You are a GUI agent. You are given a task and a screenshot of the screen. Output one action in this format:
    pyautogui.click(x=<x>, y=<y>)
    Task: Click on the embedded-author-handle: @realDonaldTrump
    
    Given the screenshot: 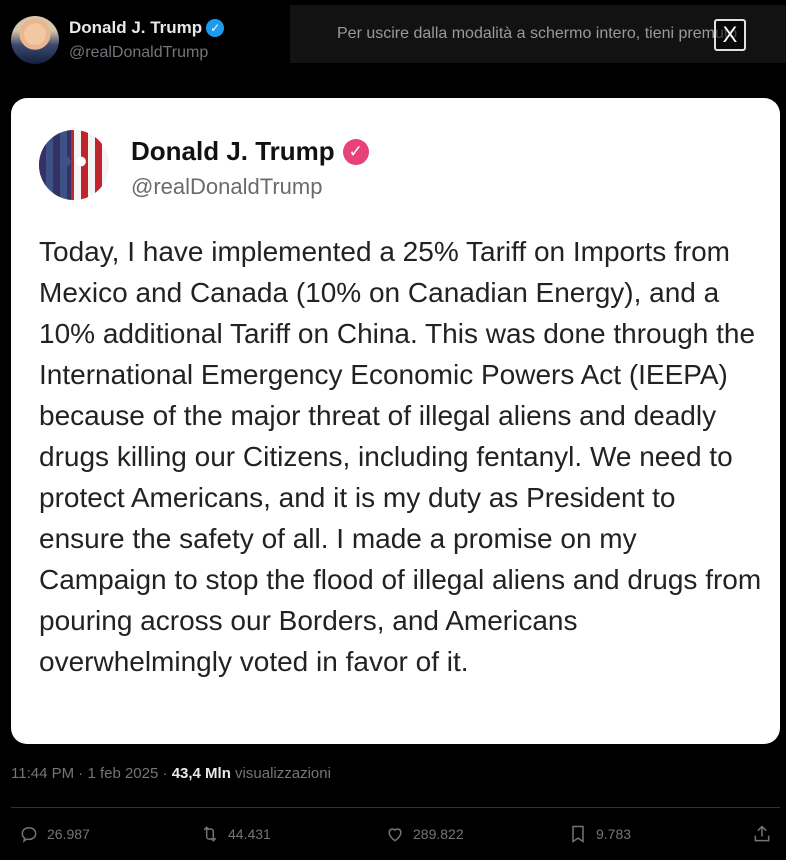 What is the action you would take?
    pyautogui.click(x=227, y=186)
    